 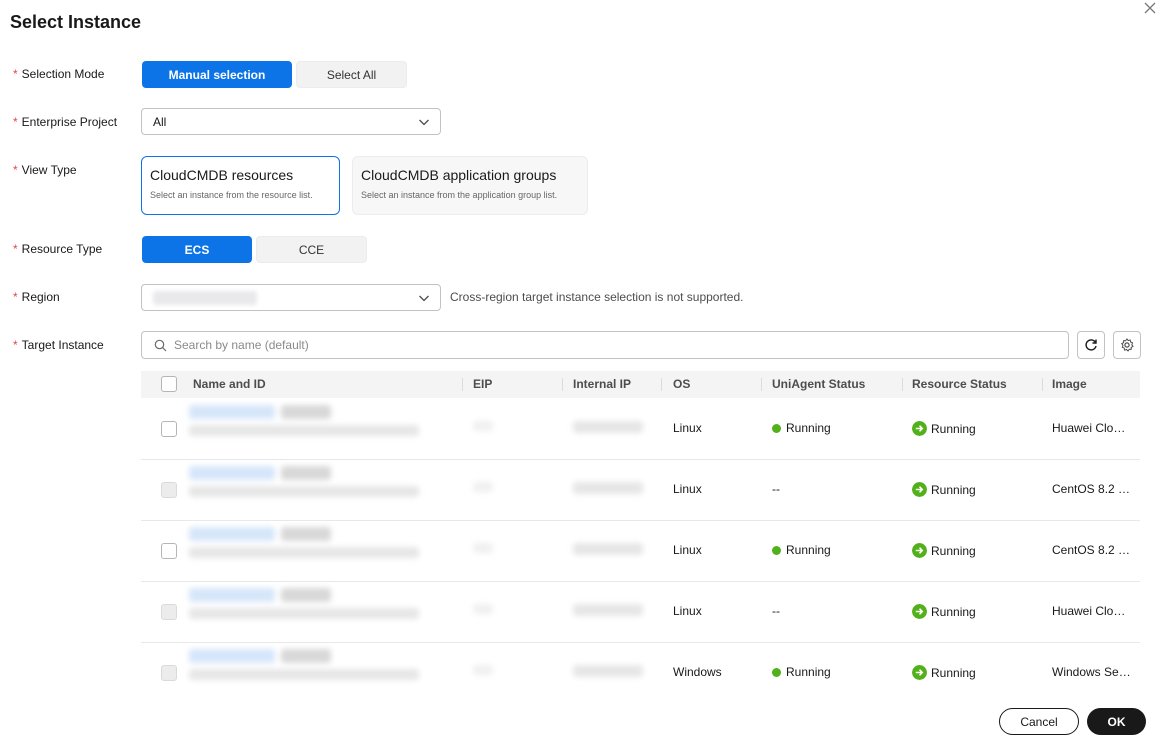 I want to click on resource-type-label: * Resource Type, so click(x=58, y=249).